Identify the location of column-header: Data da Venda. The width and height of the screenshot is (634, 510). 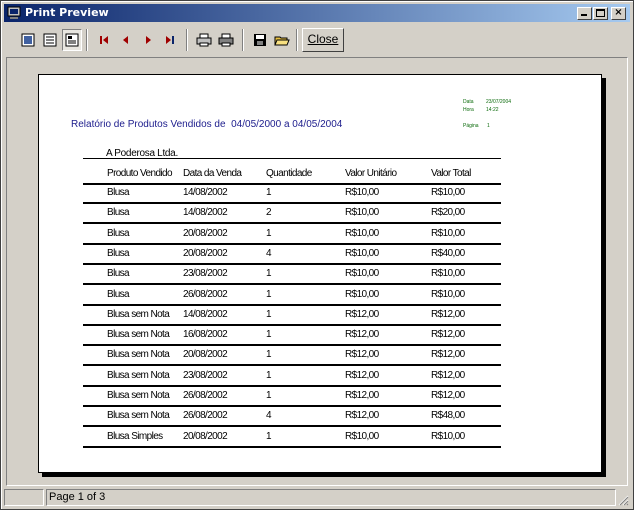
(212, 173).